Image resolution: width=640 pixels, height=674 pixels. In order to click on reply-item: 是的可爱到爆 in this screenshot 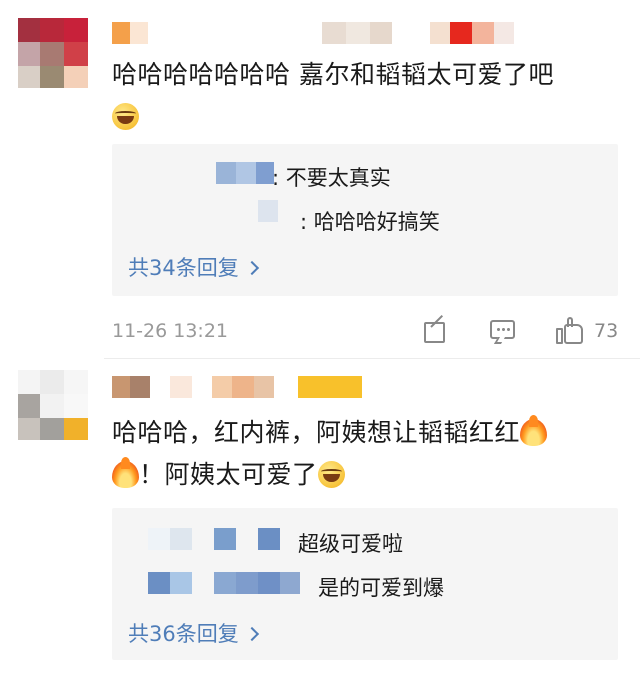, I will do `click(365, 586)`.